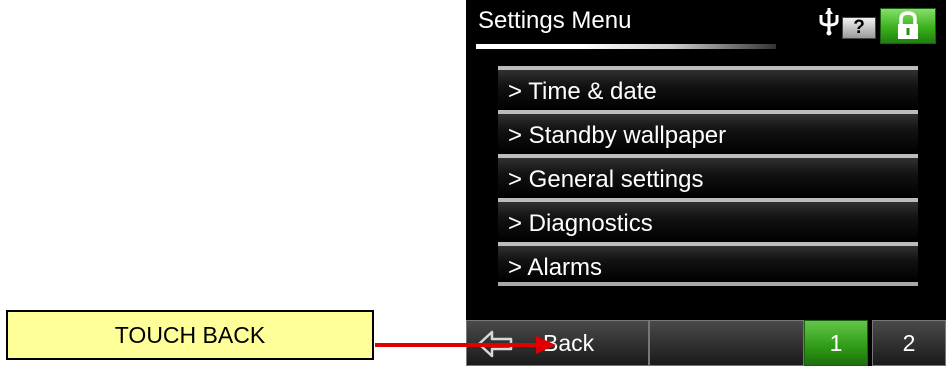 This screenshot has width=946, height=366. I want to click on lock-button, so click(908, 26).